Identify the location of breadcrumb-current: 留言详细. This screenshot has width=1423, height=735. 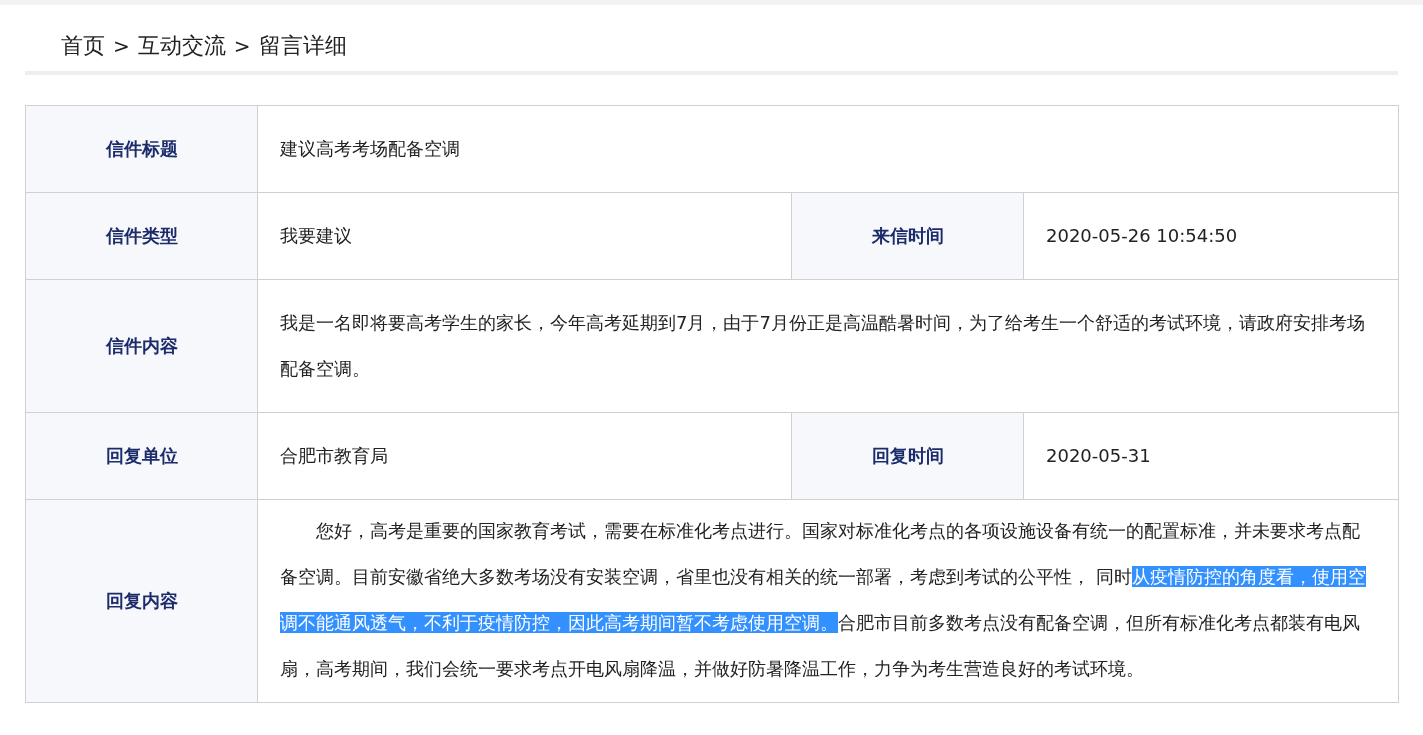
(302, 46).